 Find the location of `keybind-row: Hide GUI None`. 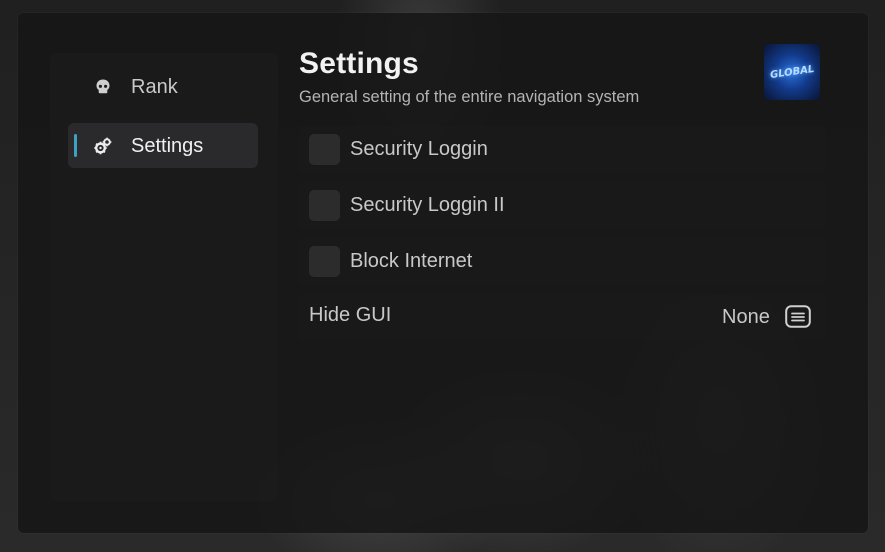

keybind-row: Hide GUI None is located at coordinates (562, 316).